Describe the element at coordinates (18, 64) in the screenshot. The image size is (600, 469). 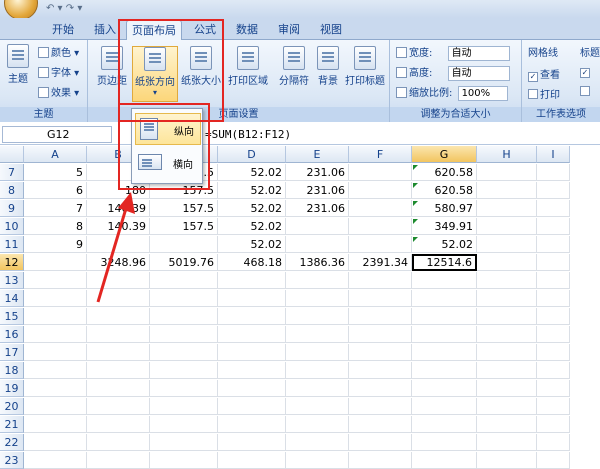
I see `theme-button: 主题` at that location.